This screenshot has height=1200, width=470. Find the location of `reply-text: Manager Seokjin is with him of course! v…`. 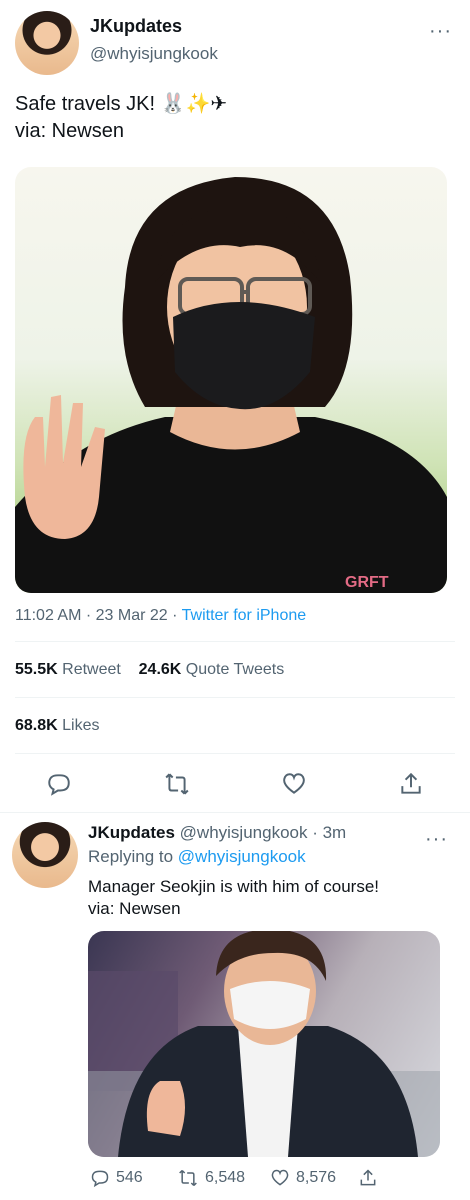

reply-text: Manager Seokjin is with him of course! v… is located at coordinates (234, 897).